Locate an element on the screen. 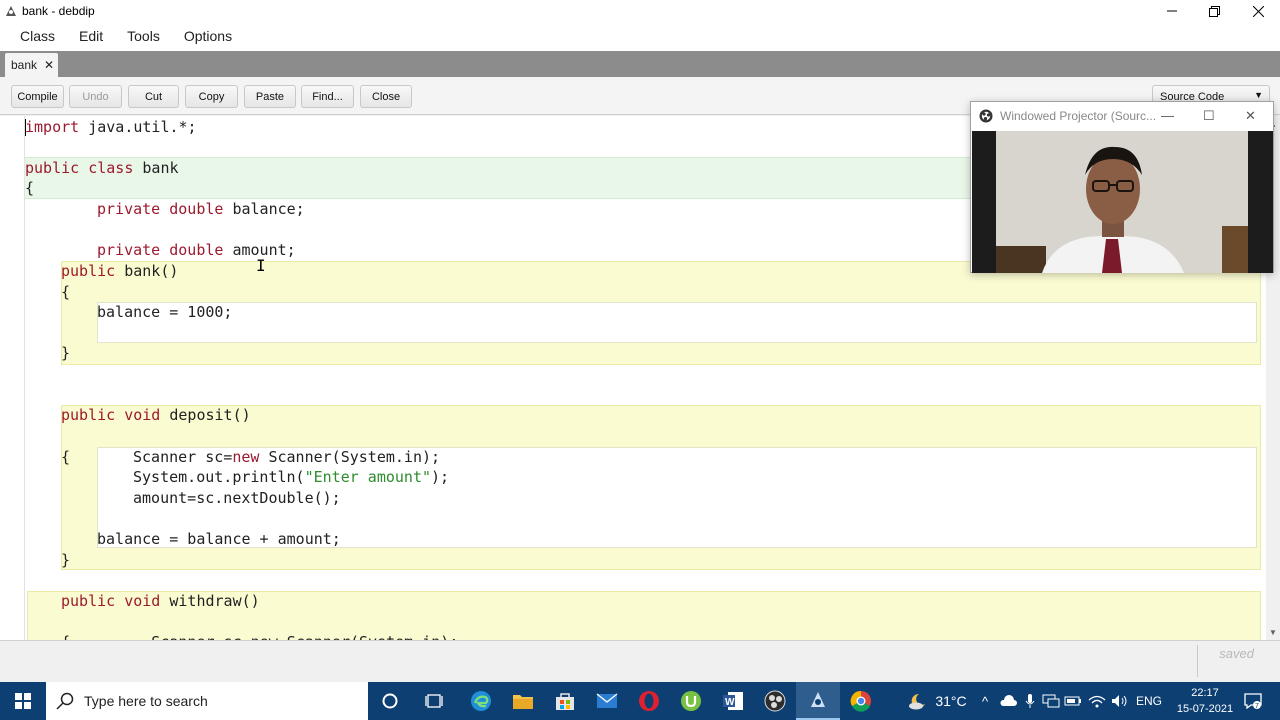 The width and height of the screenshot is (1280, 720). paste-button: Paste is located at coordinates (270, 96).